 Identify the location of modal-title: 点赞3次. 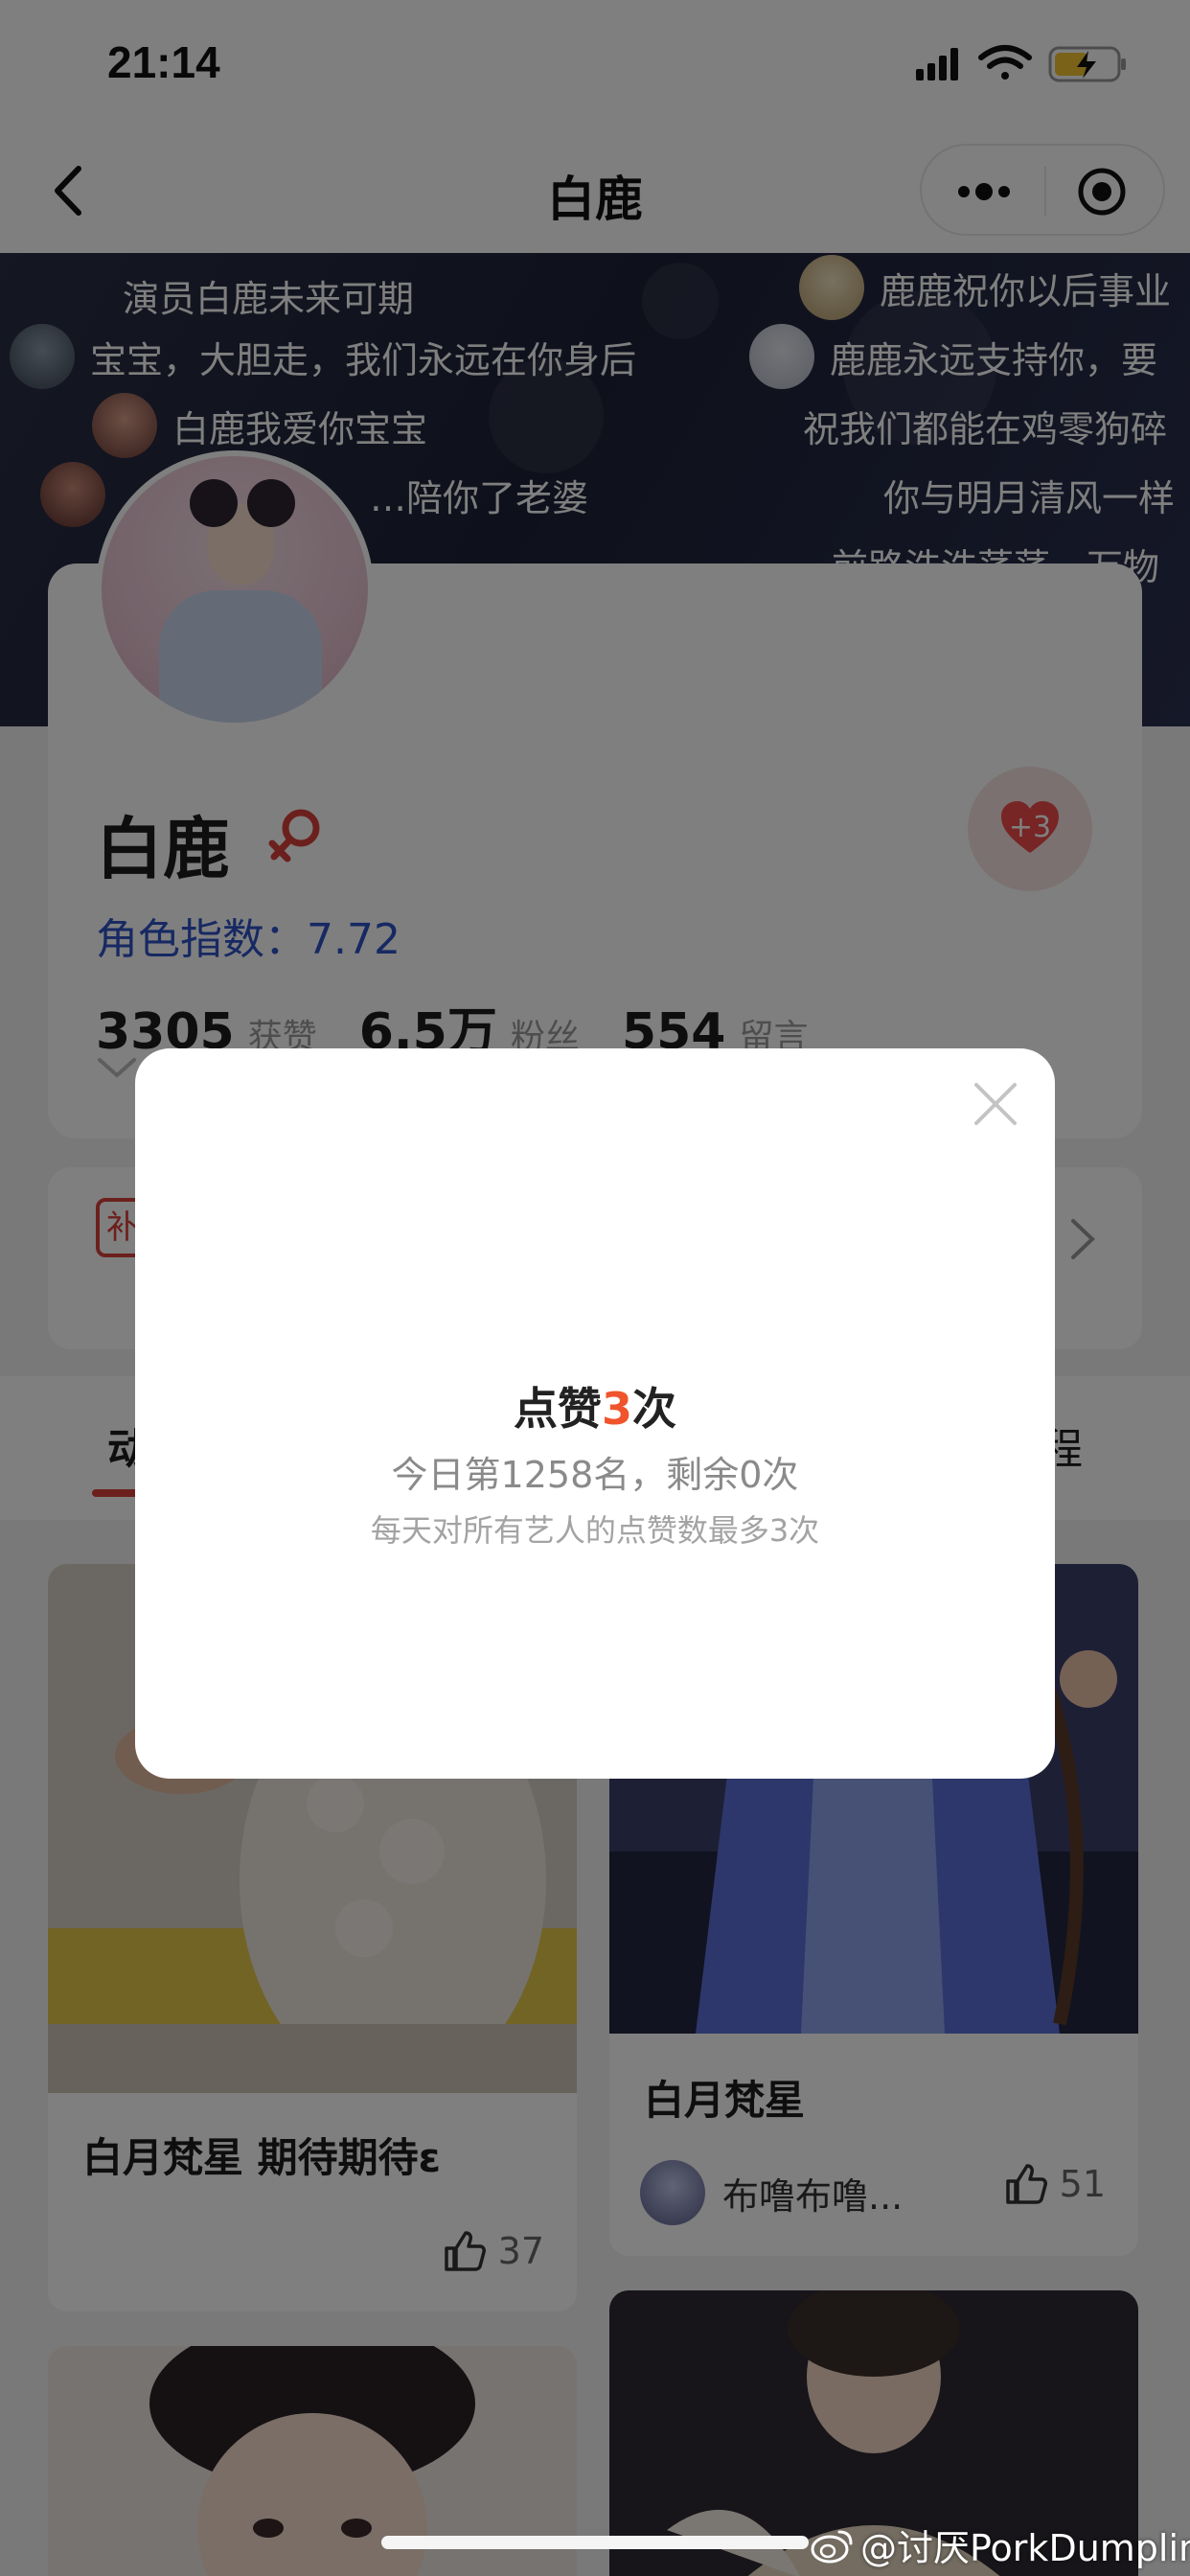
(595, 1406).